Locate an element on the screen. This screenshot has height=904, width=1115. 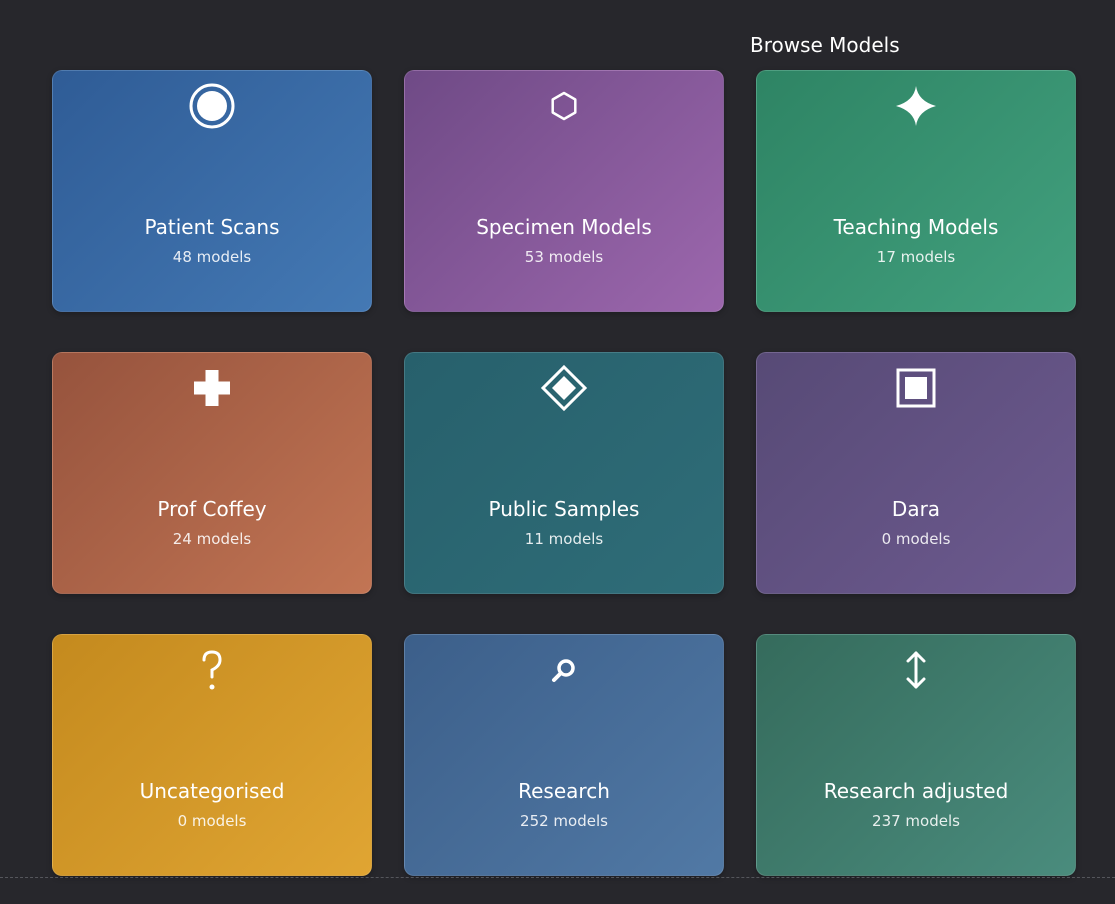
category-title: Prof Coffey is located at coordinates (212, 509).